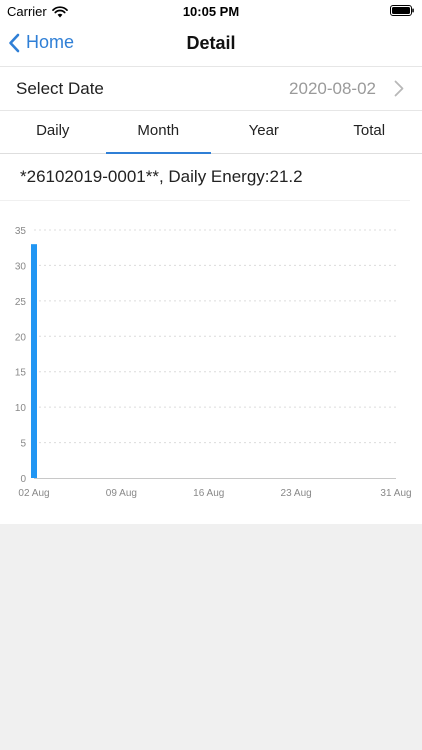 The height and width of the screenshot is (750, 422). Describe the element at coordinates (264, 132) in the screenshot. I see `tab-year: Year` at that location.